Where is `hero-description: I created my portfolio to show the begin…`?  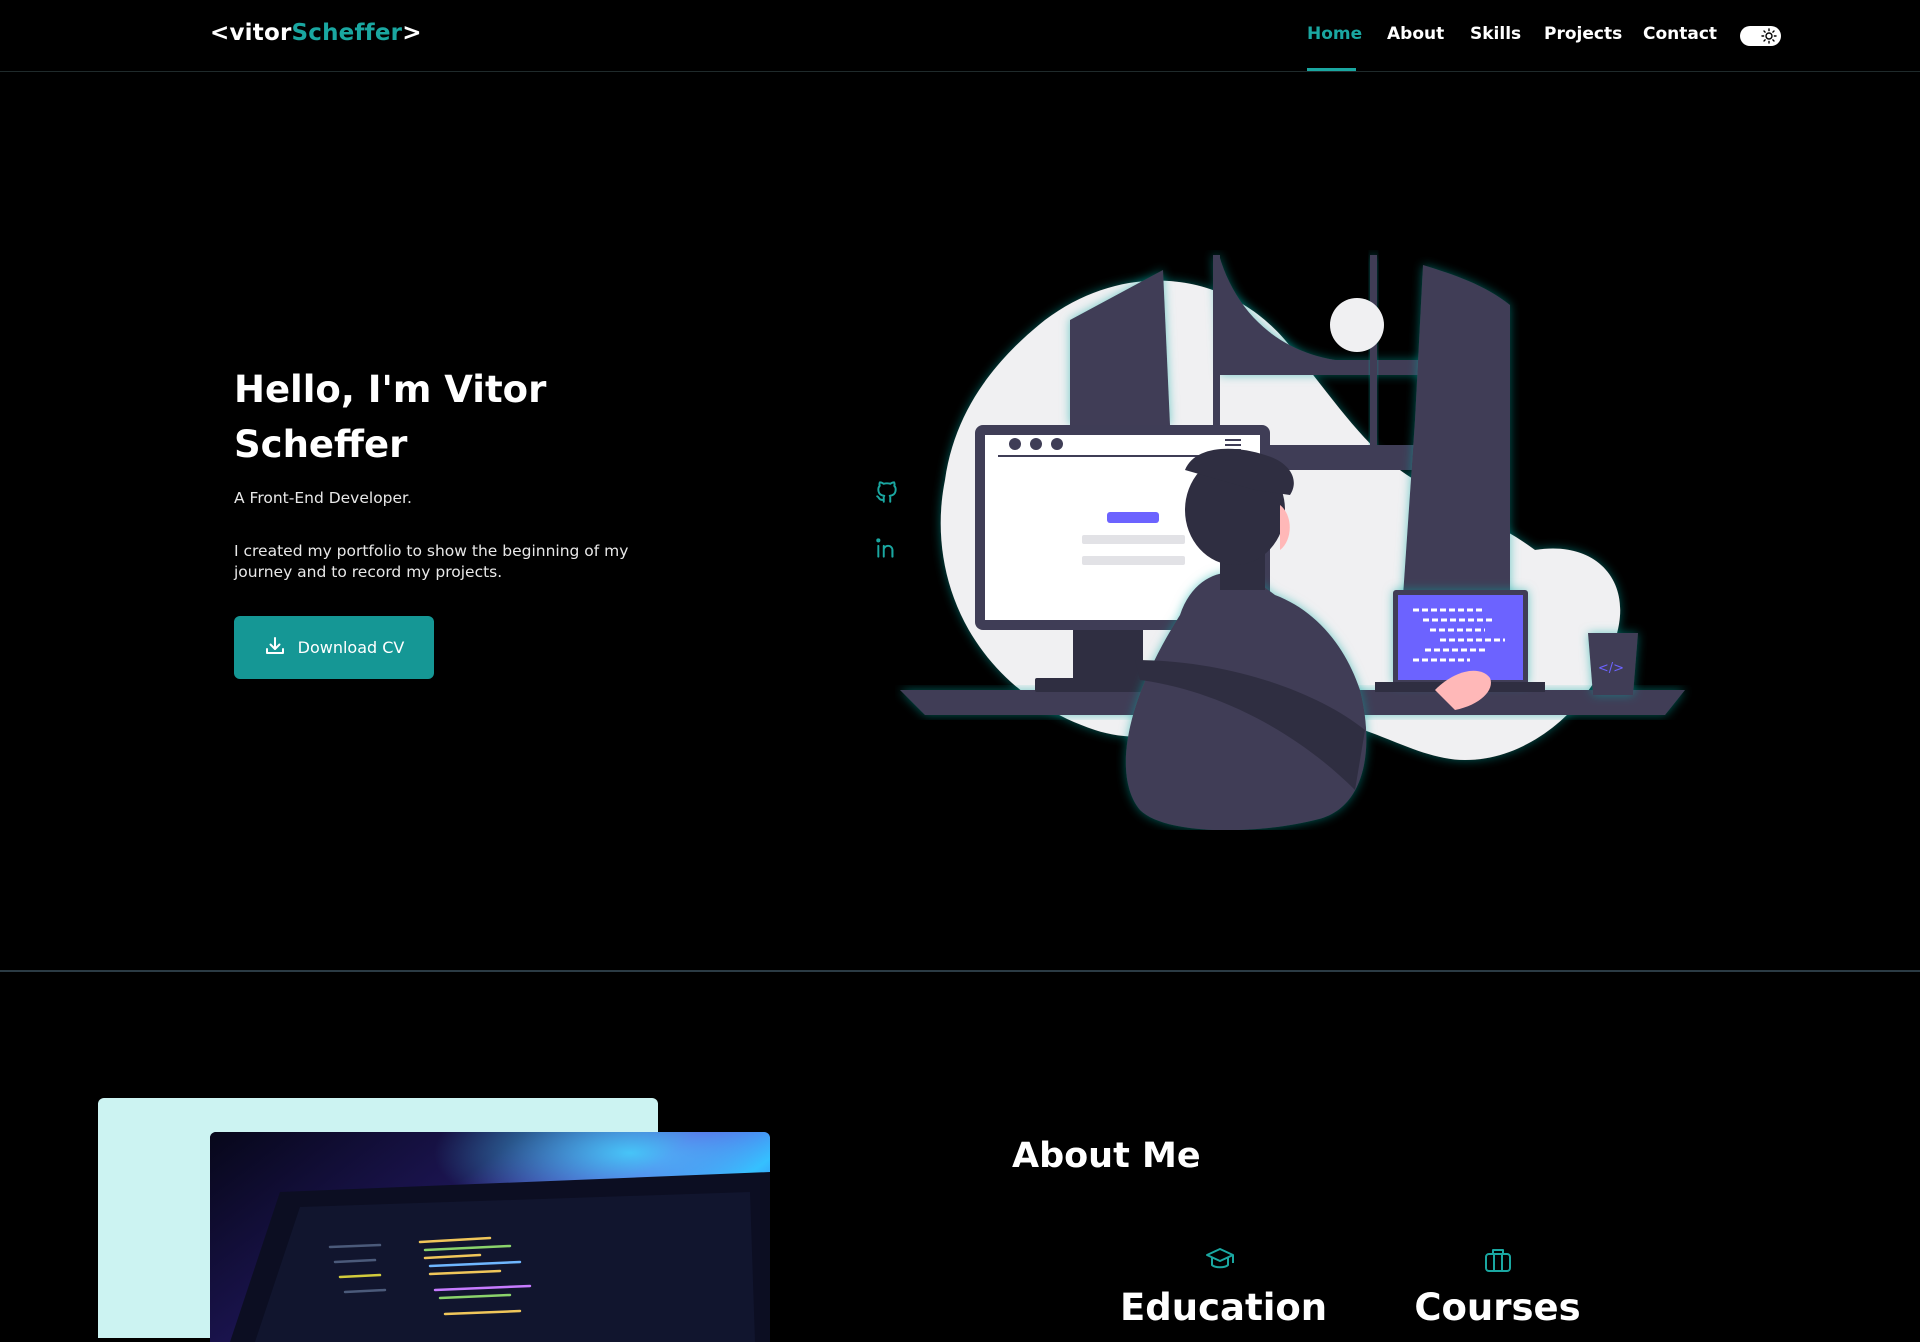 hero-description: I created my portfolio to show the begin… is located at coordinates (431, 561).